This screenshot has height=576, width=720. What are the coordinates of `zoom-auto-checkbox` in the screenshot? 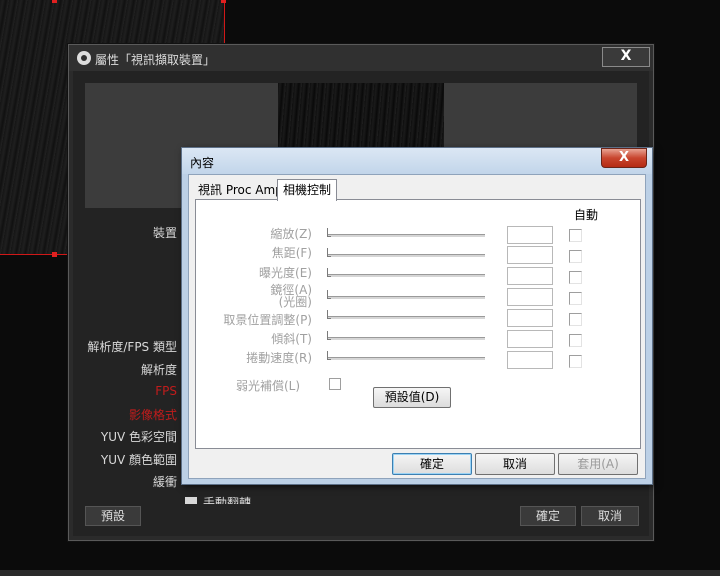 It's located at (575, 235).